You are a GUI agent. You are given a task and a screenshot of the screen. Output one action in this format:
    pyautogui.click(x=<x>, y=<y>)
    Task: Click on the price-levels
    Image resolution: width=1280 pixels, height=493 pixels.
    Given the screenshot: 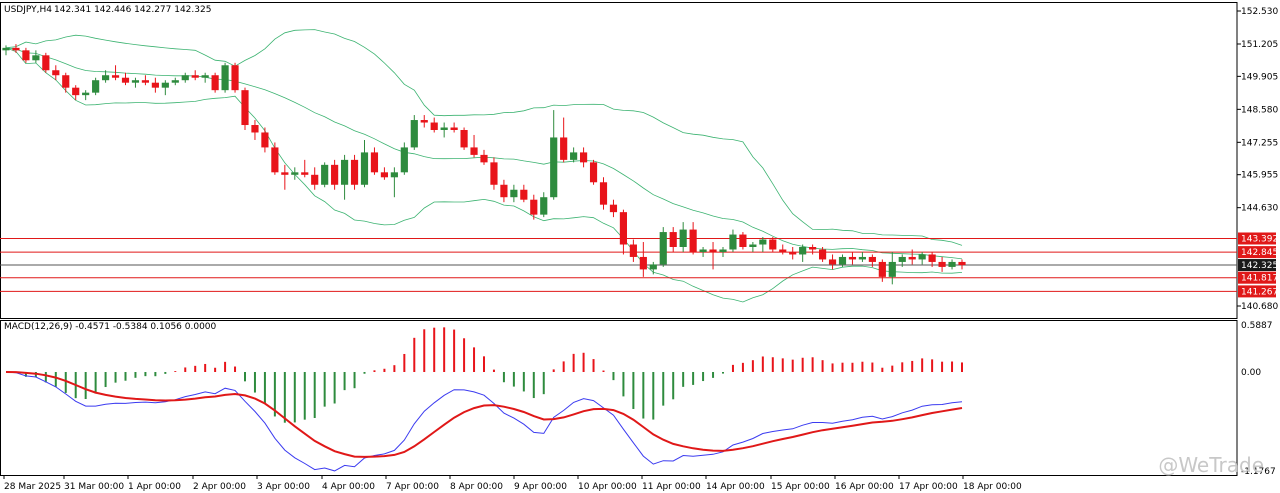 What is the action you would take?
    pyautogui.click(x=618, y=264)
    